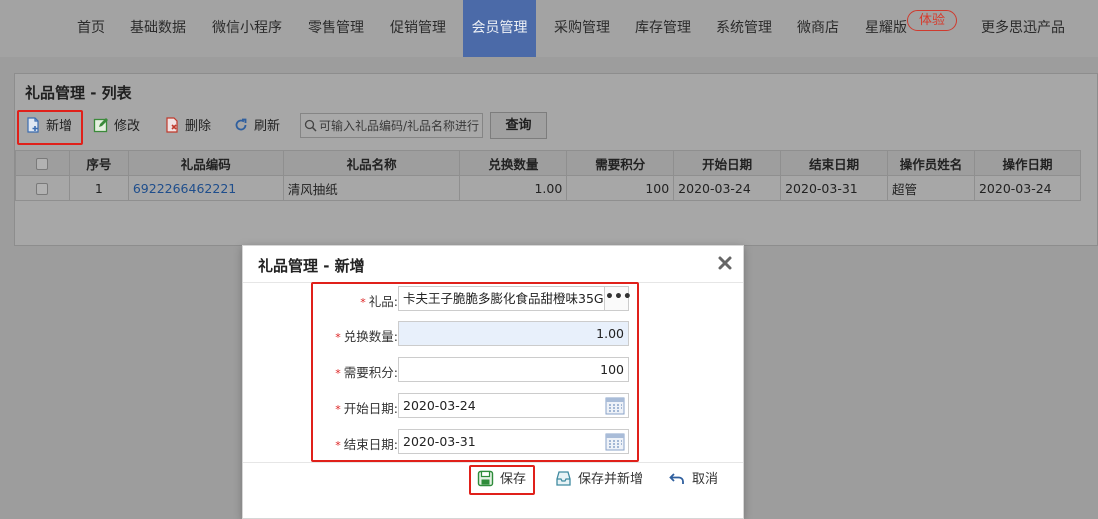 The width and height of the screenshot is (1098, 519). What do you see at coordinates (1023, 28) in the screenshot?
I see `nav-more-products: 更多思迅产品` at bounding box center [1023, 28].